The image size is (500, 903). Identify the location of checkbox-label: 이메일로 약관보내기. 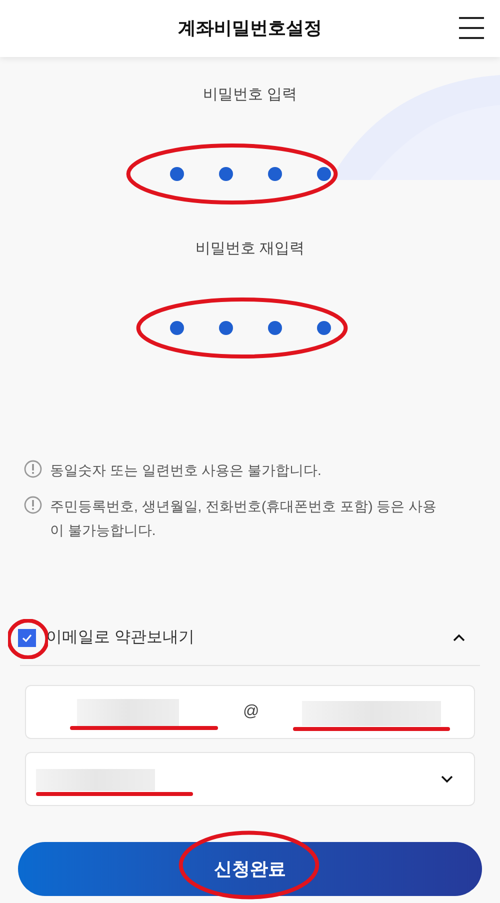
(120, 638).